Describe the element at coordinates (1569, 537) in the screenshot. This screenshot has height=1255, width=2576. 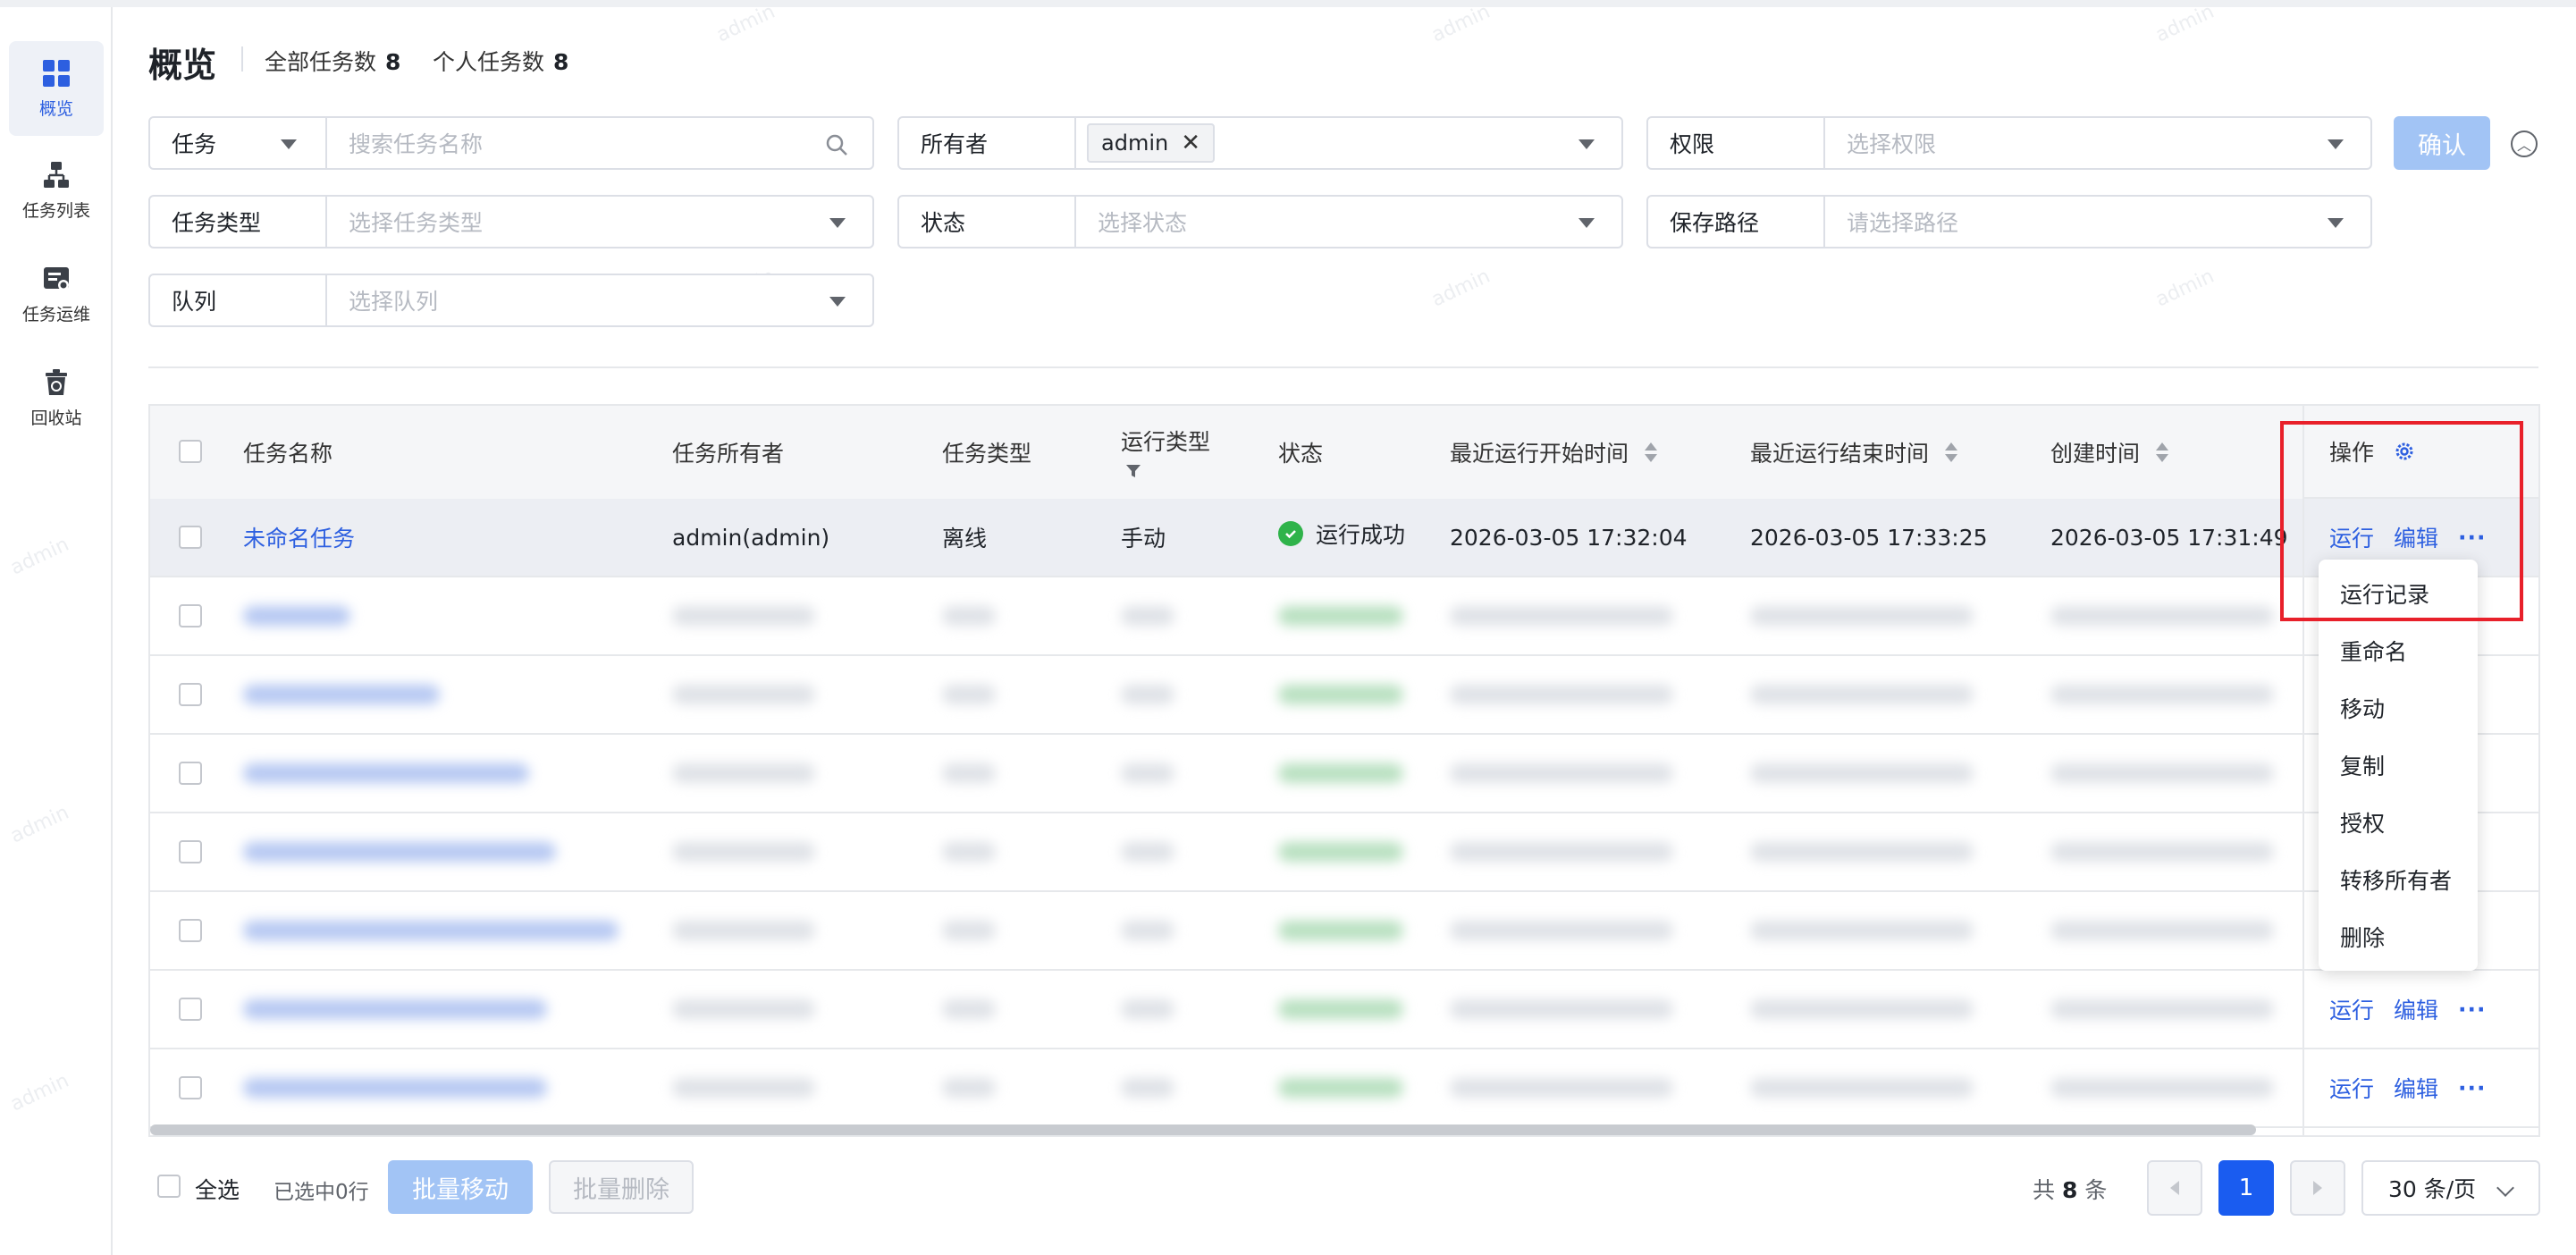
I see `start-time: 2026-03-05 17:32:04` at that location.